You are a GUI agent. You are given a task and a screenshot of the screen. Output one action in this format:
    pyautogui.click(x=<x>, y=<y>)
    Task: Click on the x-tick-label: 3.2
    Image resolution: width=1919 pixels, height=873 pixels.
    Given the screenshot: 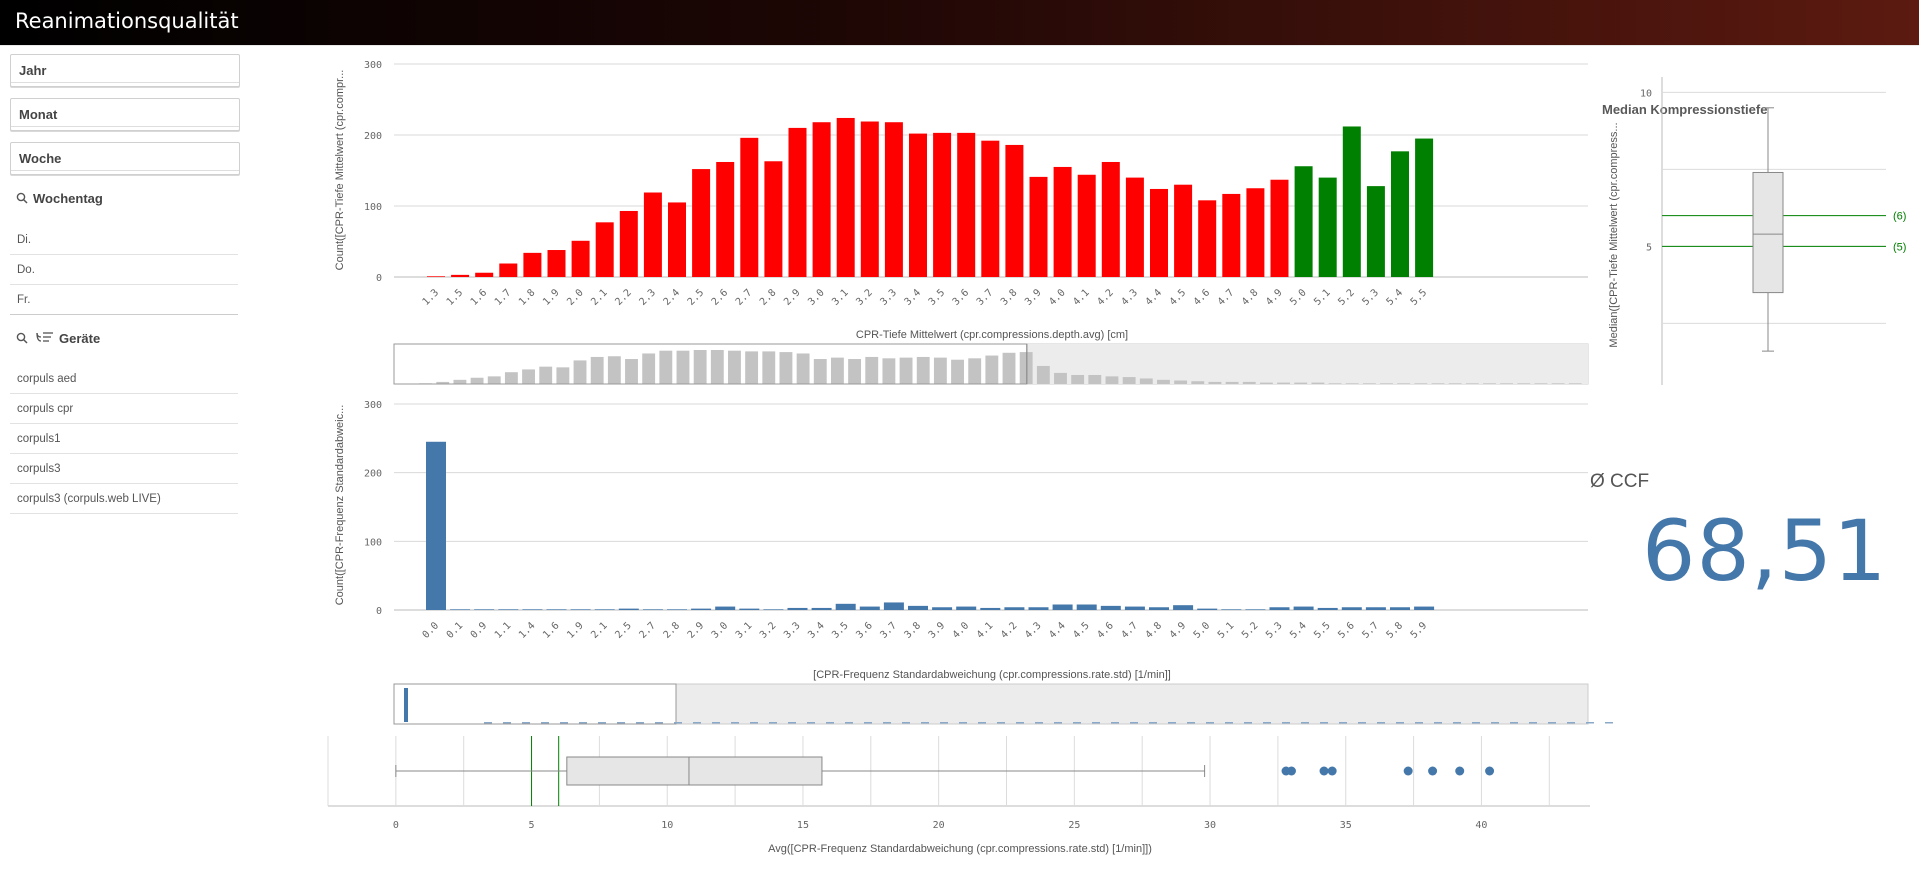 What is the action you would take?
    pyautogui.click(x=768, y=630)
    